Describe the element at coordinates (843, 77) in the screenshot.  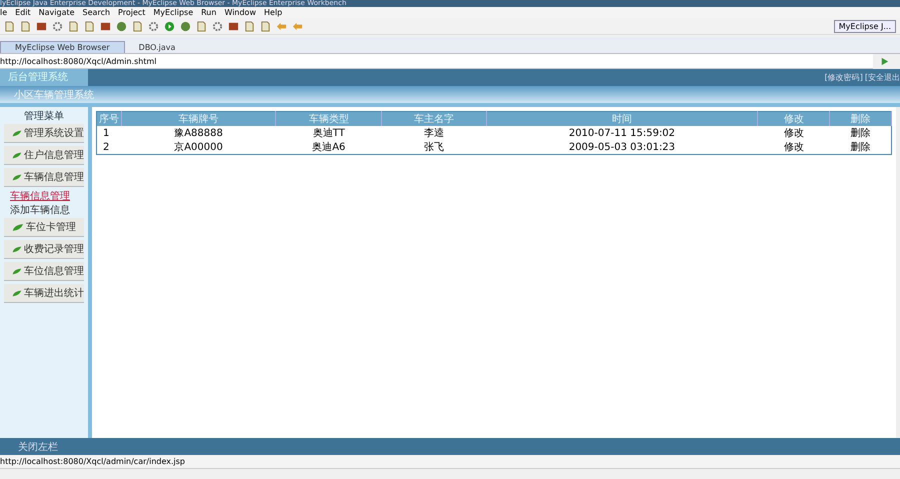
I see `header-link: [修改密码]` at that location.